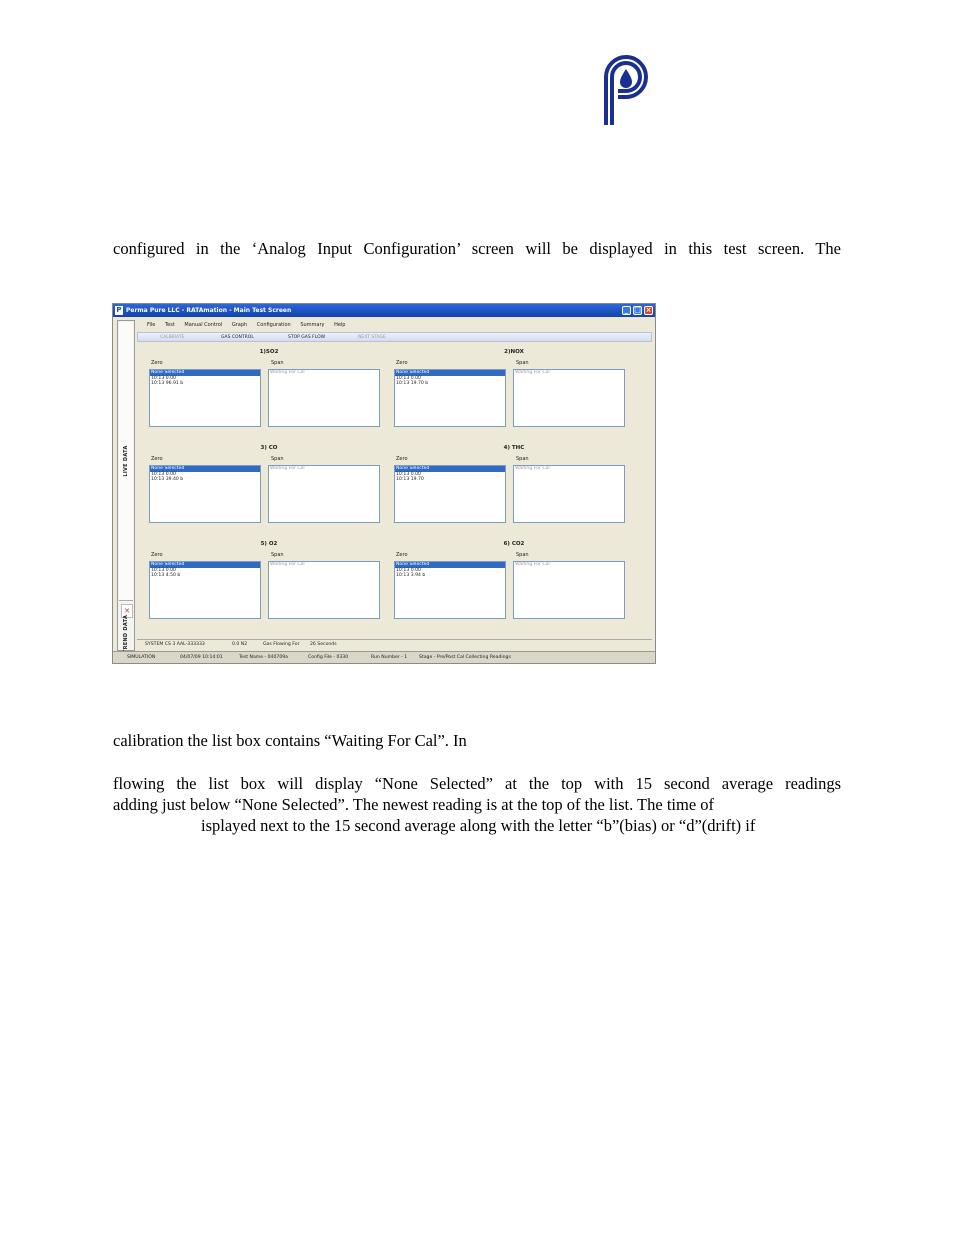  Describe the element at coordinates (637, 310) in the screenshot. I see `maximize-button: □` at that location.